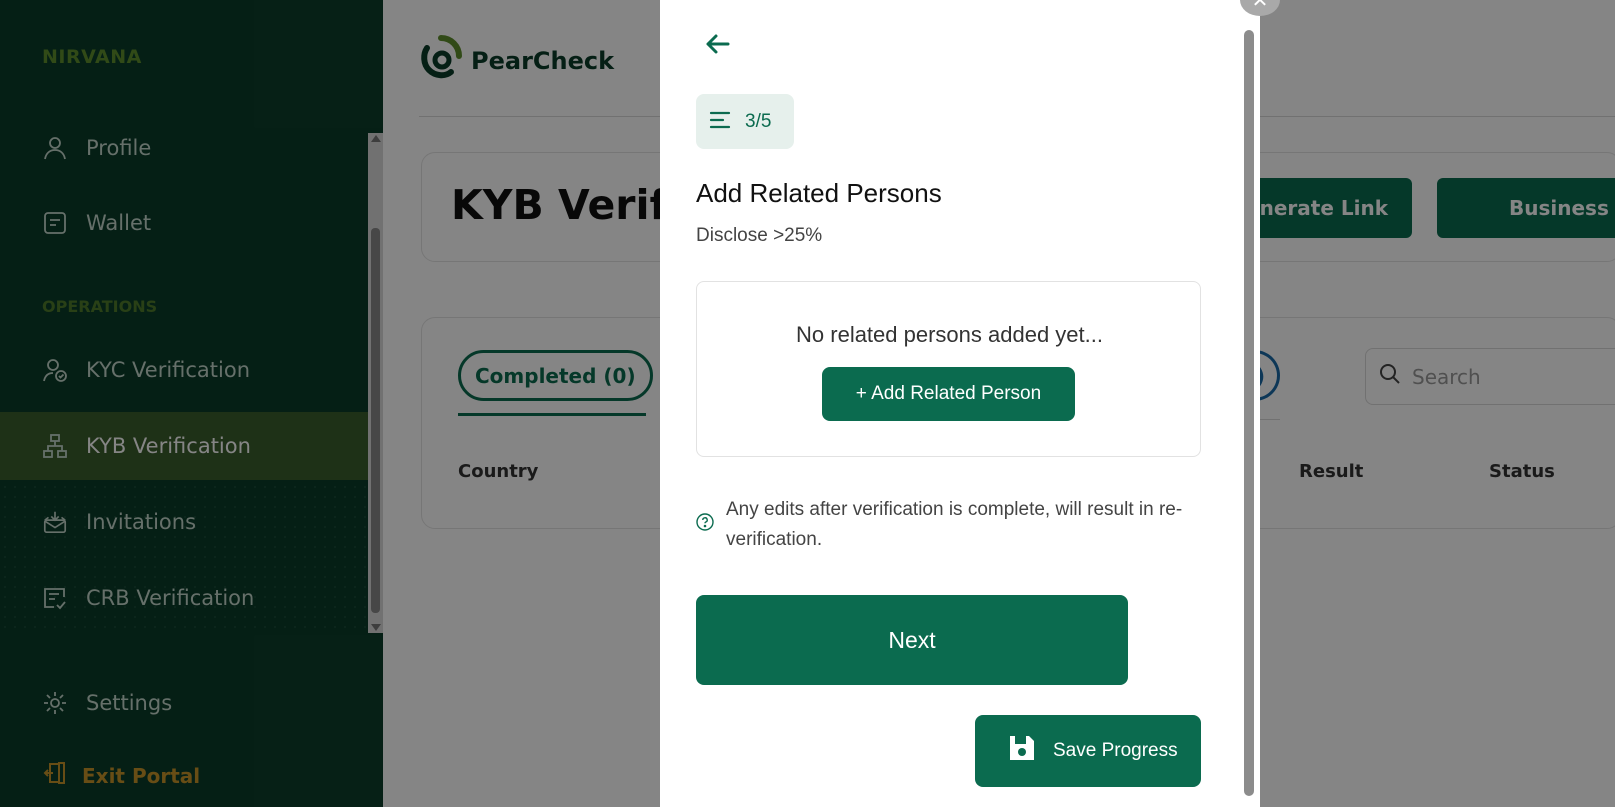 The image size is (1615, 807). Describe the element at coordinates (948, 394) in the screenshot. I see `add-related-person-button: + Add Related Person` at that location.